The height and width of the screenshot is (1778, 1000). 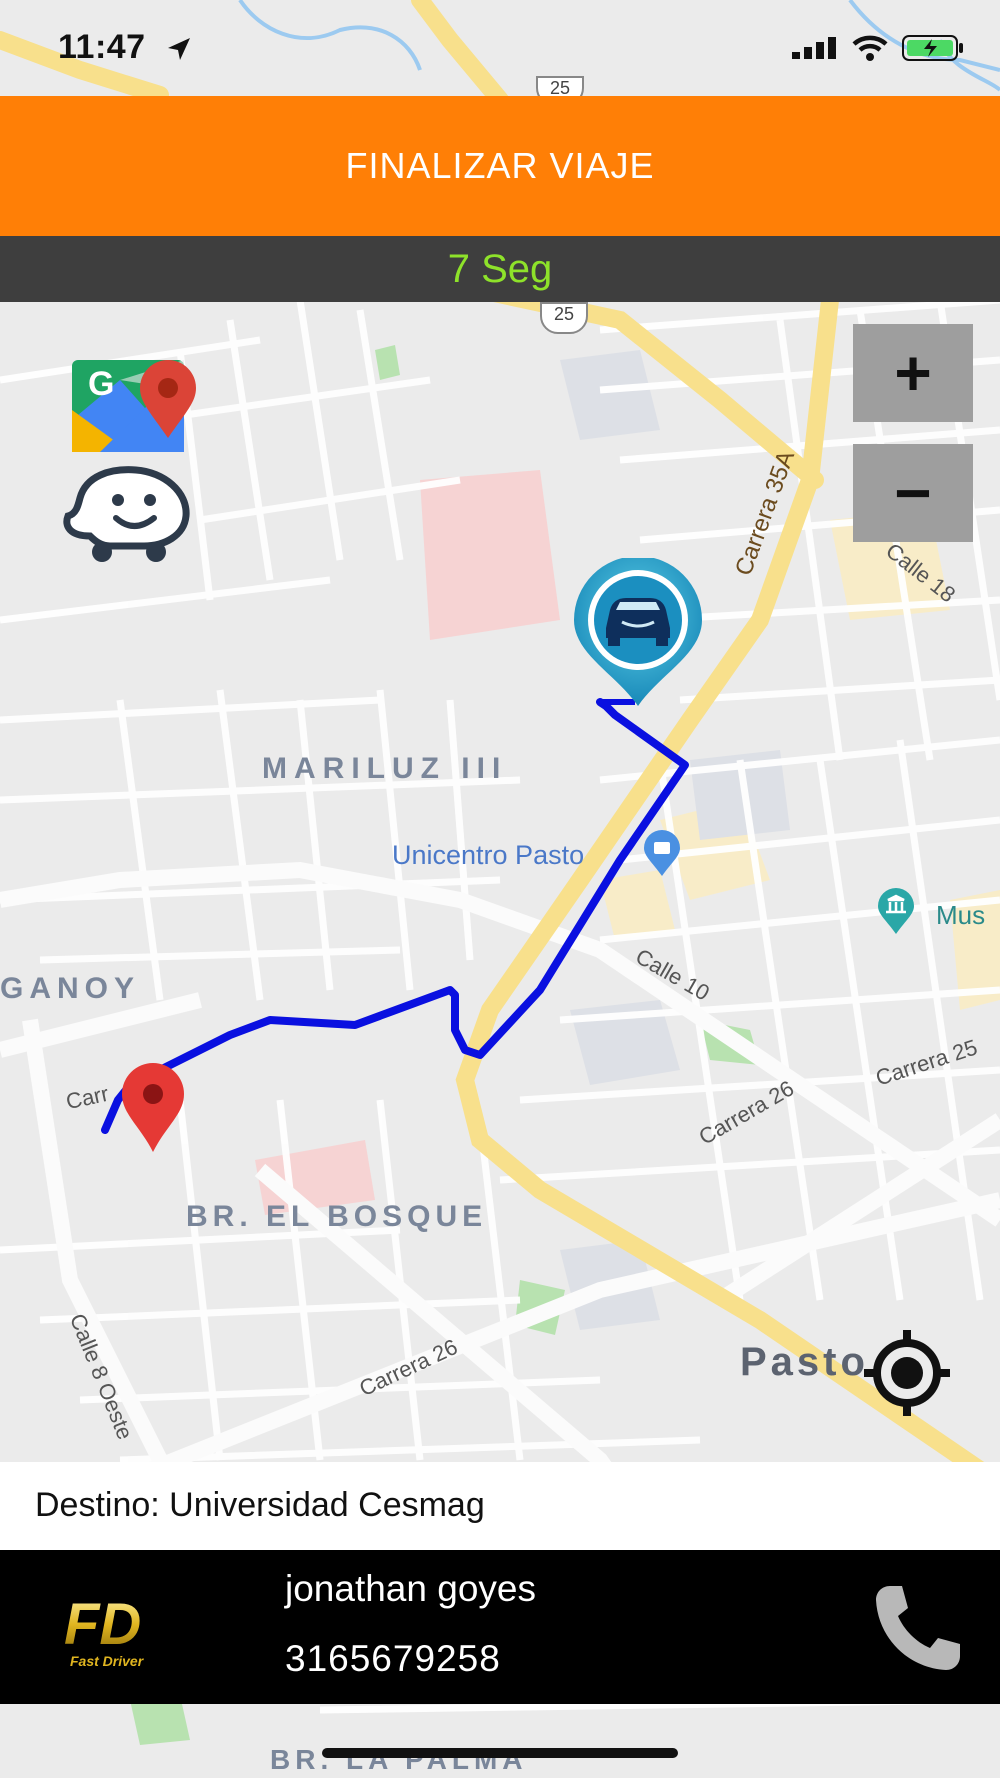 I want to click on road-sign-25: 25, so click(x=564, y=318).